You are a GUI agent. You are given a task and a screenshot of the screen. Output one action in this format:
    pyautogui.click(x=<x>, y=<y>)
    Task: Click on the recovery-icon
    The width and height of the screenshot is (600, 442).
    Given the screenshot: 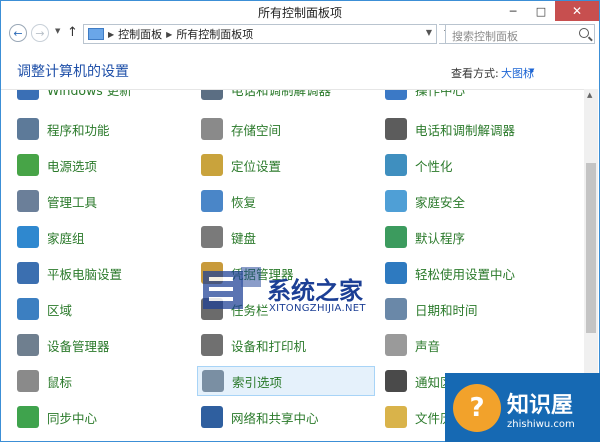 What is the action you would take?
    pyautogui.click(x=212, y=201)
    